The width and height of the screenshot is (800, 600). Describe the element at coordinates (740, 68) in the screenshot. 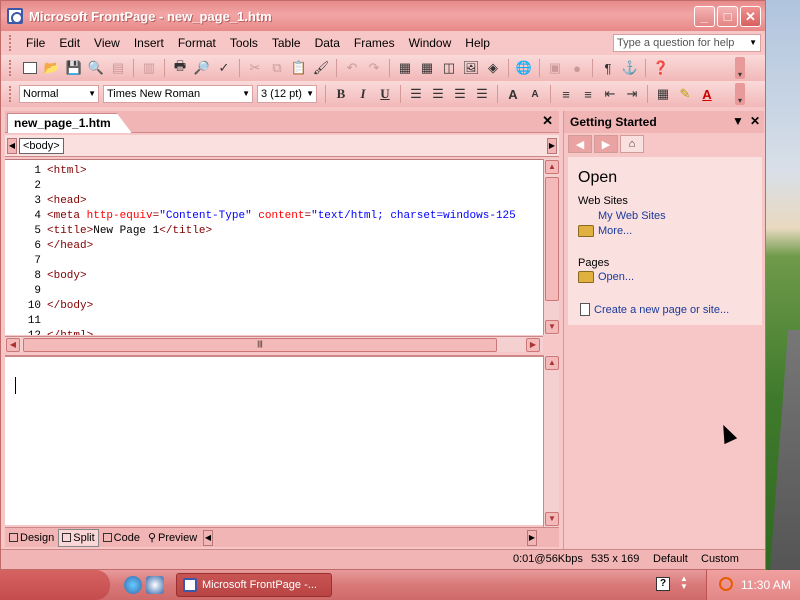

I see `toolbar-options-icon: ▾` at that location.